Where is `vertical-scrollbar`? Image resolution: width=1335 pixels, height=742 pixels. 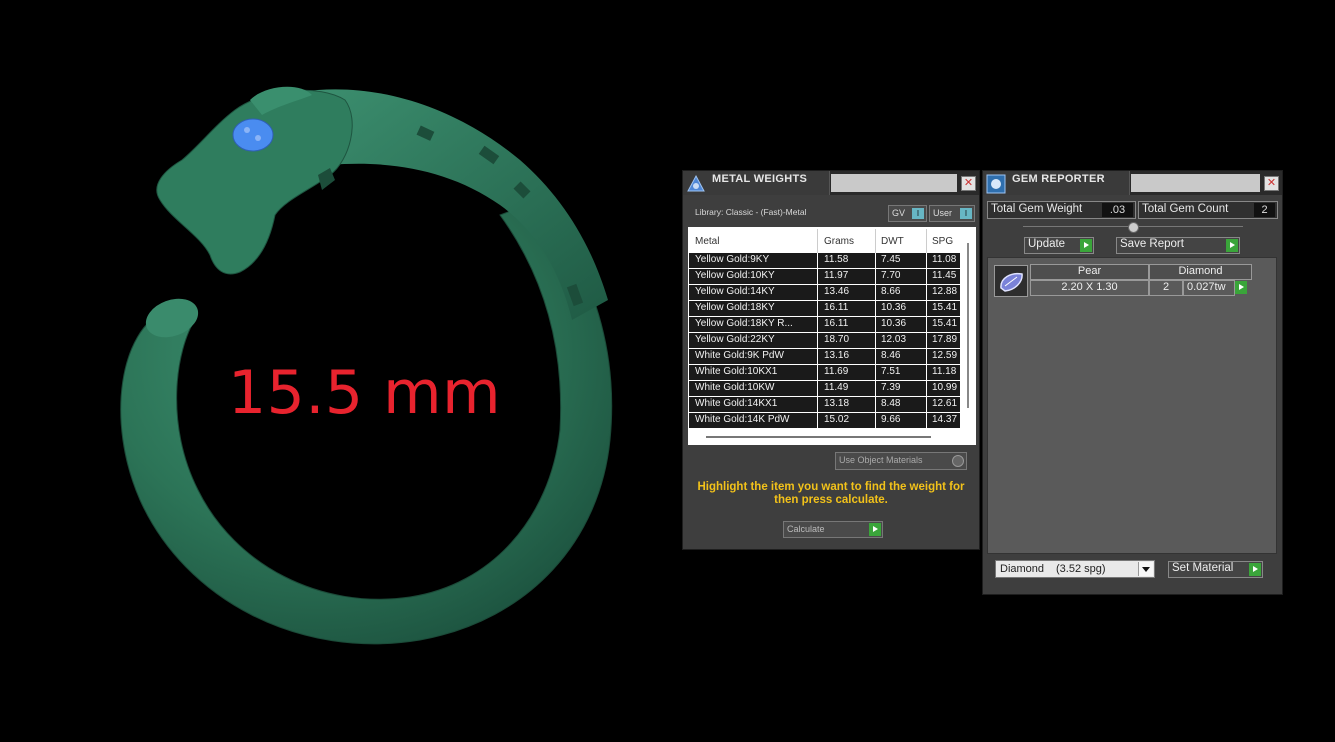
vertical-scrollbar is located at coordinates (968, 325).